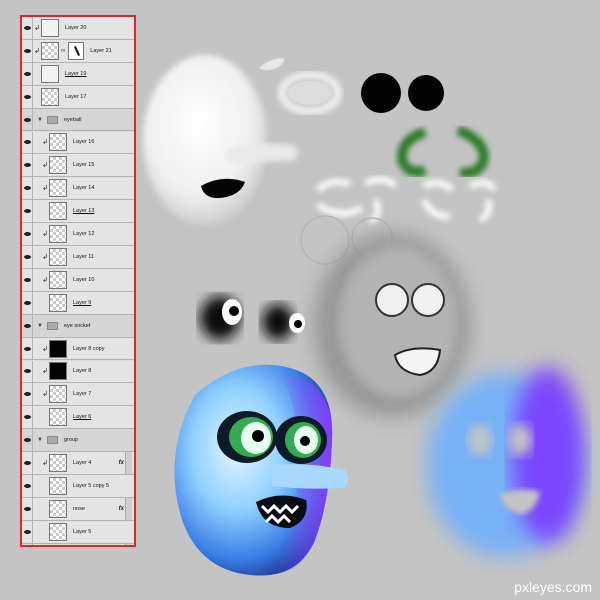 This screenshot has width=600, height=600. I want to click on layer-row: ↲ Layer 11, so click(78, 257).